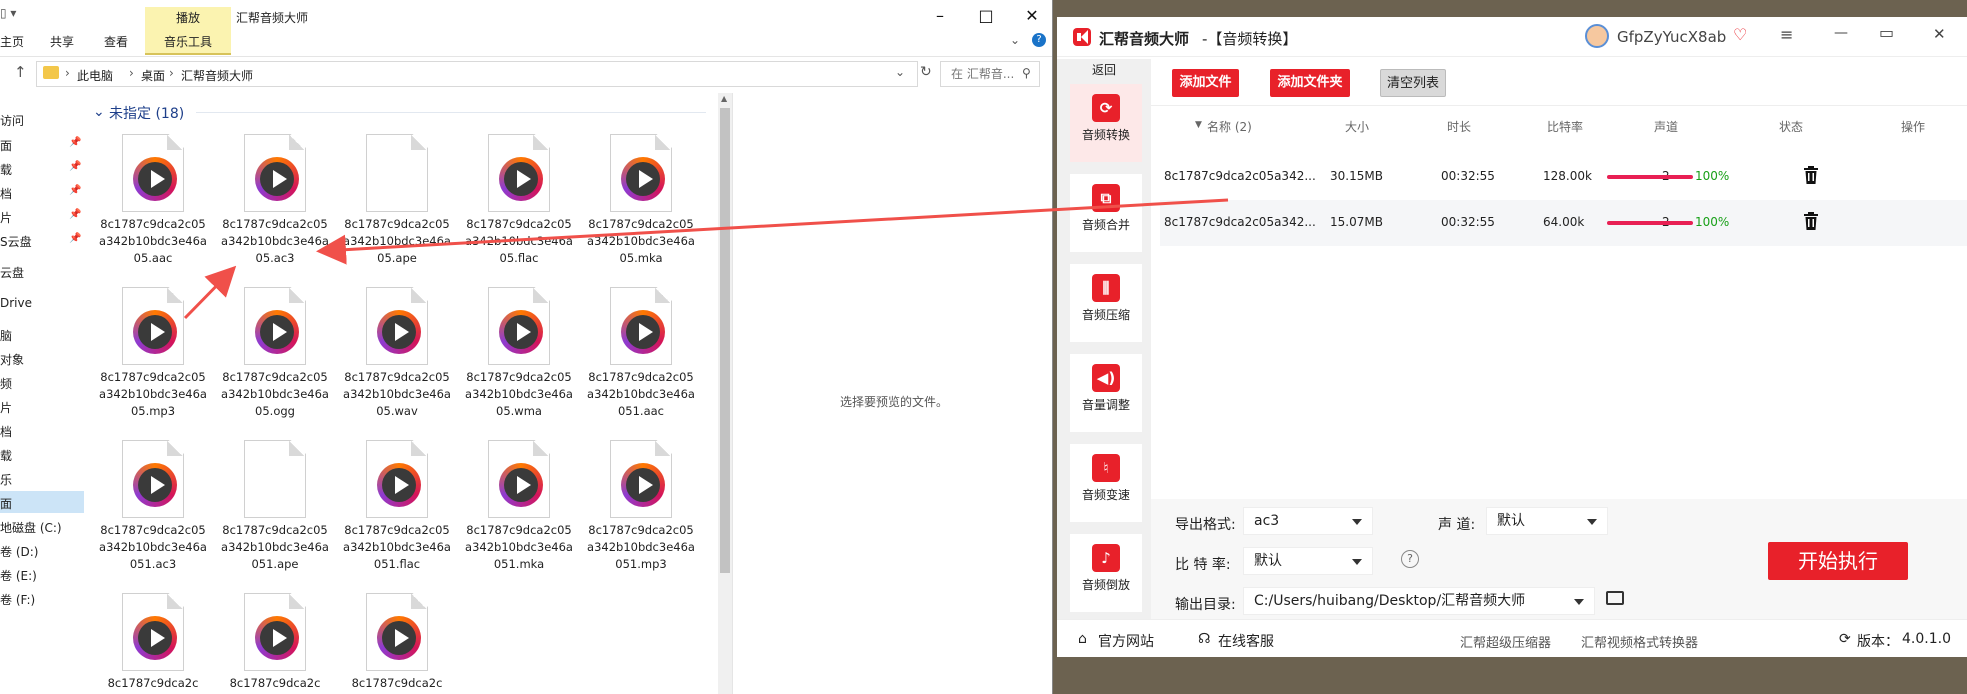  I want to click on annotation-arrows, so click(706, 259).